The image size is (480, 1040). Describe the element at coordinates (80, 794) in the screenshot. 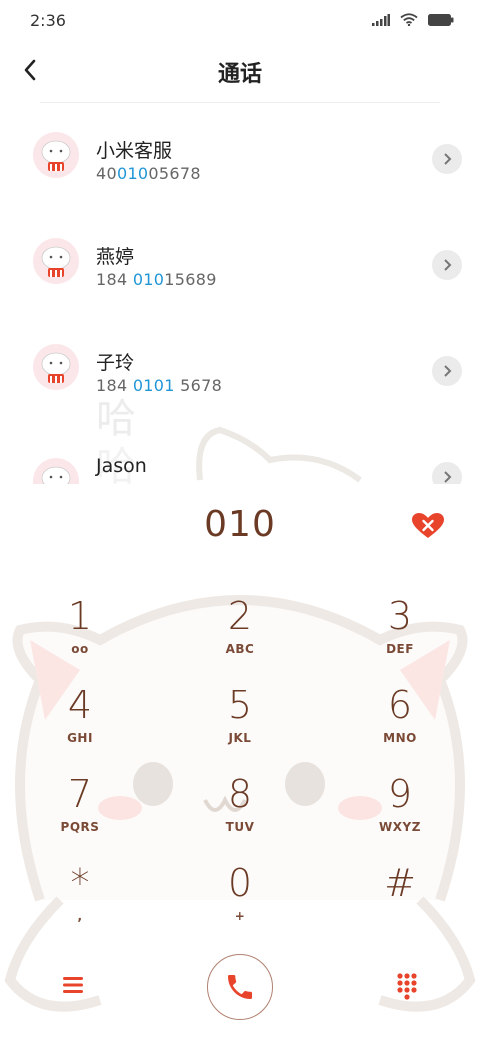

I see `key-digit: 7` at that location.